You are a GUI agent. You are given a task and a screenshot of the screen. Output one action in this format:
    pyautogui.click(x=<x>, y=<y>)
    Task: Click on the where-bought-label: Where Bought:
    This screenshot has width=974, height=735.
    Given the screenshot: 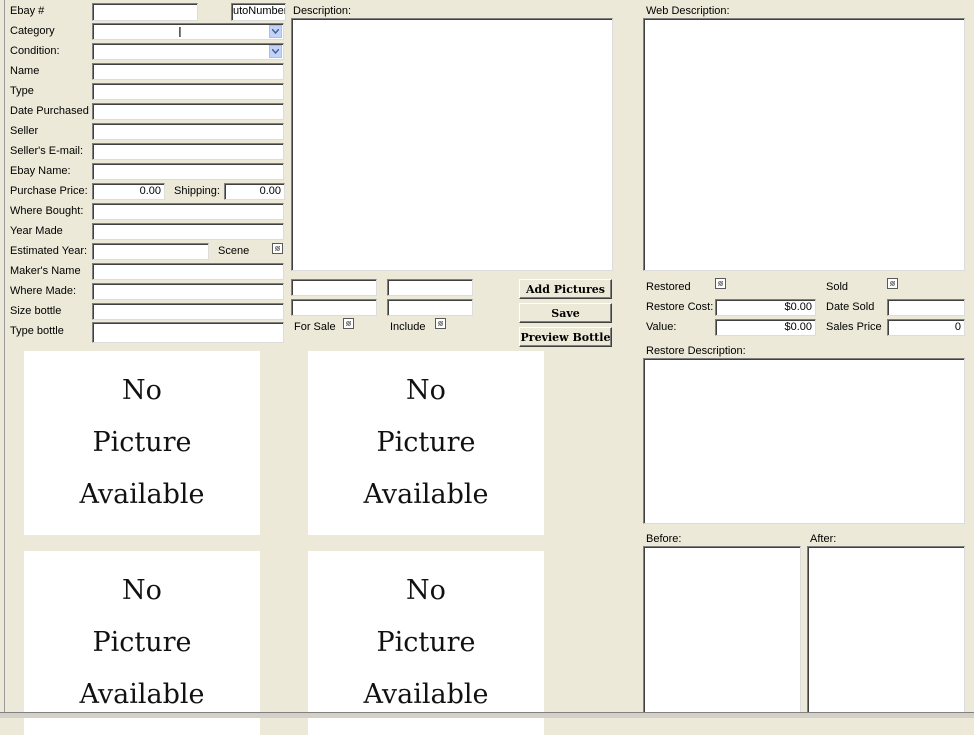 What is the action you would take?
    pyautogui.click(x=47, y=211)
    